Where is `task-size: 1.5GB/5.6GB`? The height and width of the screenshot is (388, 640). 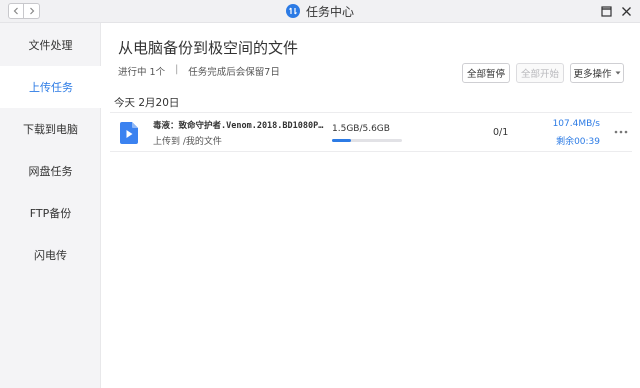 task-size: 1.5GB/5.6GB is located at coordinates (361, 129).